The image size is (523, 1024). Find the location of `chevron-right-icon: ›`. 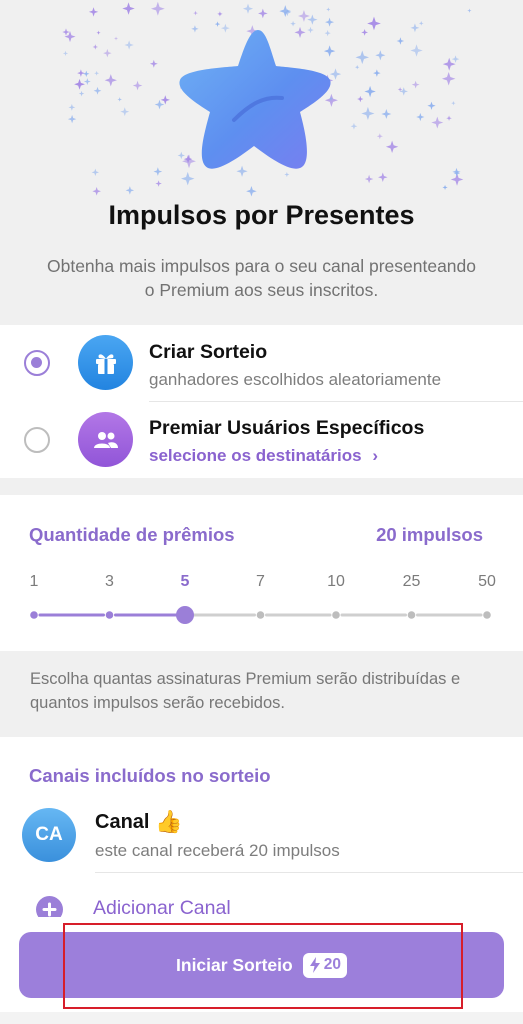

chevron-right-icon: › is located at coordinates (375, 455).